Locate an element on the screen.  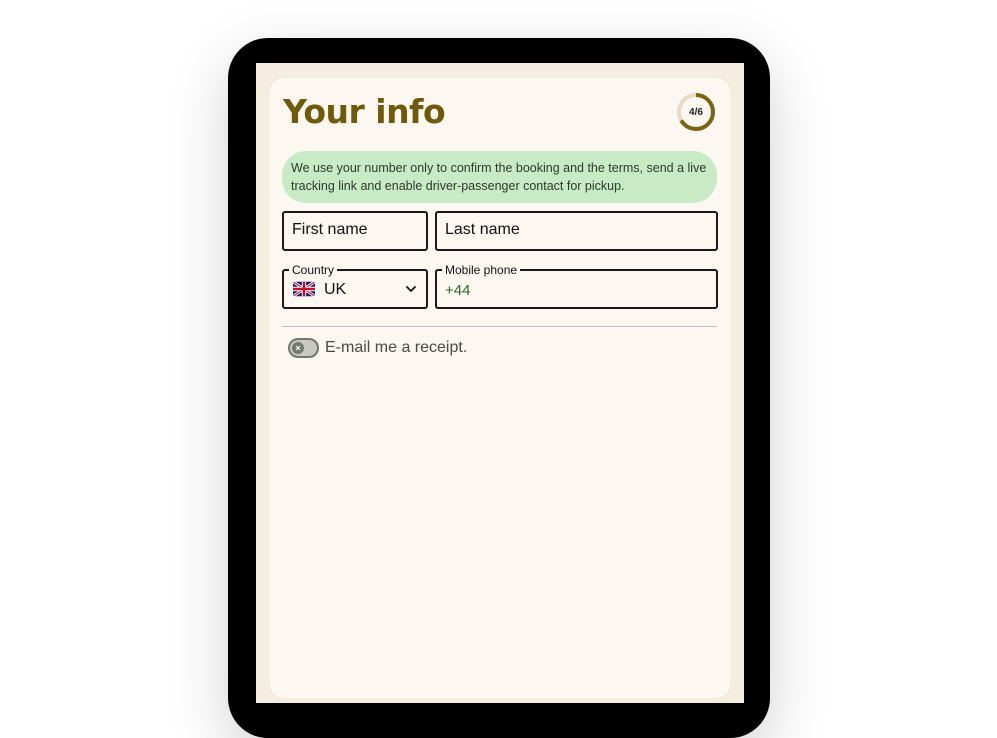
first-name-placeholder: First name is located at coordinates (330, 229).